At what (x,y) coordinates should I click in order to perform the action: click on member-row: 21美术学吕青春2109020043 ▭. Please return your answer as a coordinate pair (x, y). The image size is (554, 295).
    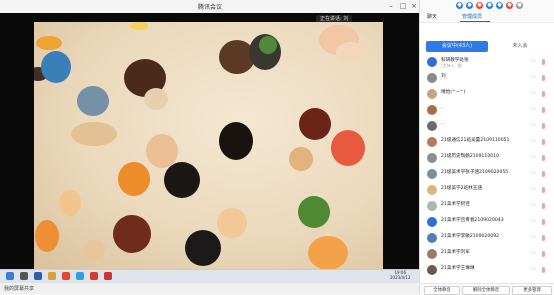
    Looking at the image, I should click on (487, 222).